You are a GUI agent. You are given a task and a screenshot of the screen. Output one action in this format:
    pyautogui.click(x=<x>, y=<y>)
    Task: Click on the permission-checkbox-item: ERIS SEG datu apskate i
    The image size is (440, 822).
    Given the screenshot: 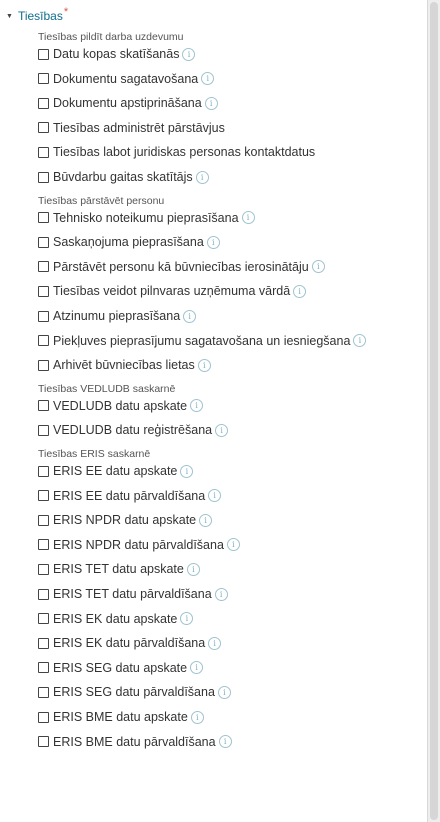 What is the action you would take?
    pyautogui.click(x=121, y=668)
    